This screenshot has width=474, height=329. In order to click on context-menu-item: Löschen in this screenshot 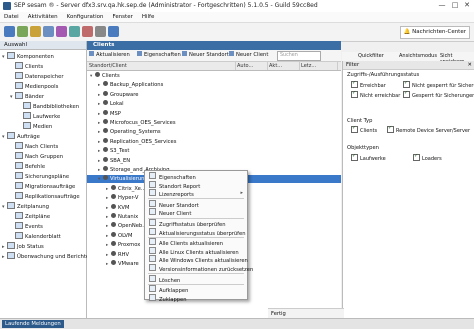, I will do `click(196, 279)`.